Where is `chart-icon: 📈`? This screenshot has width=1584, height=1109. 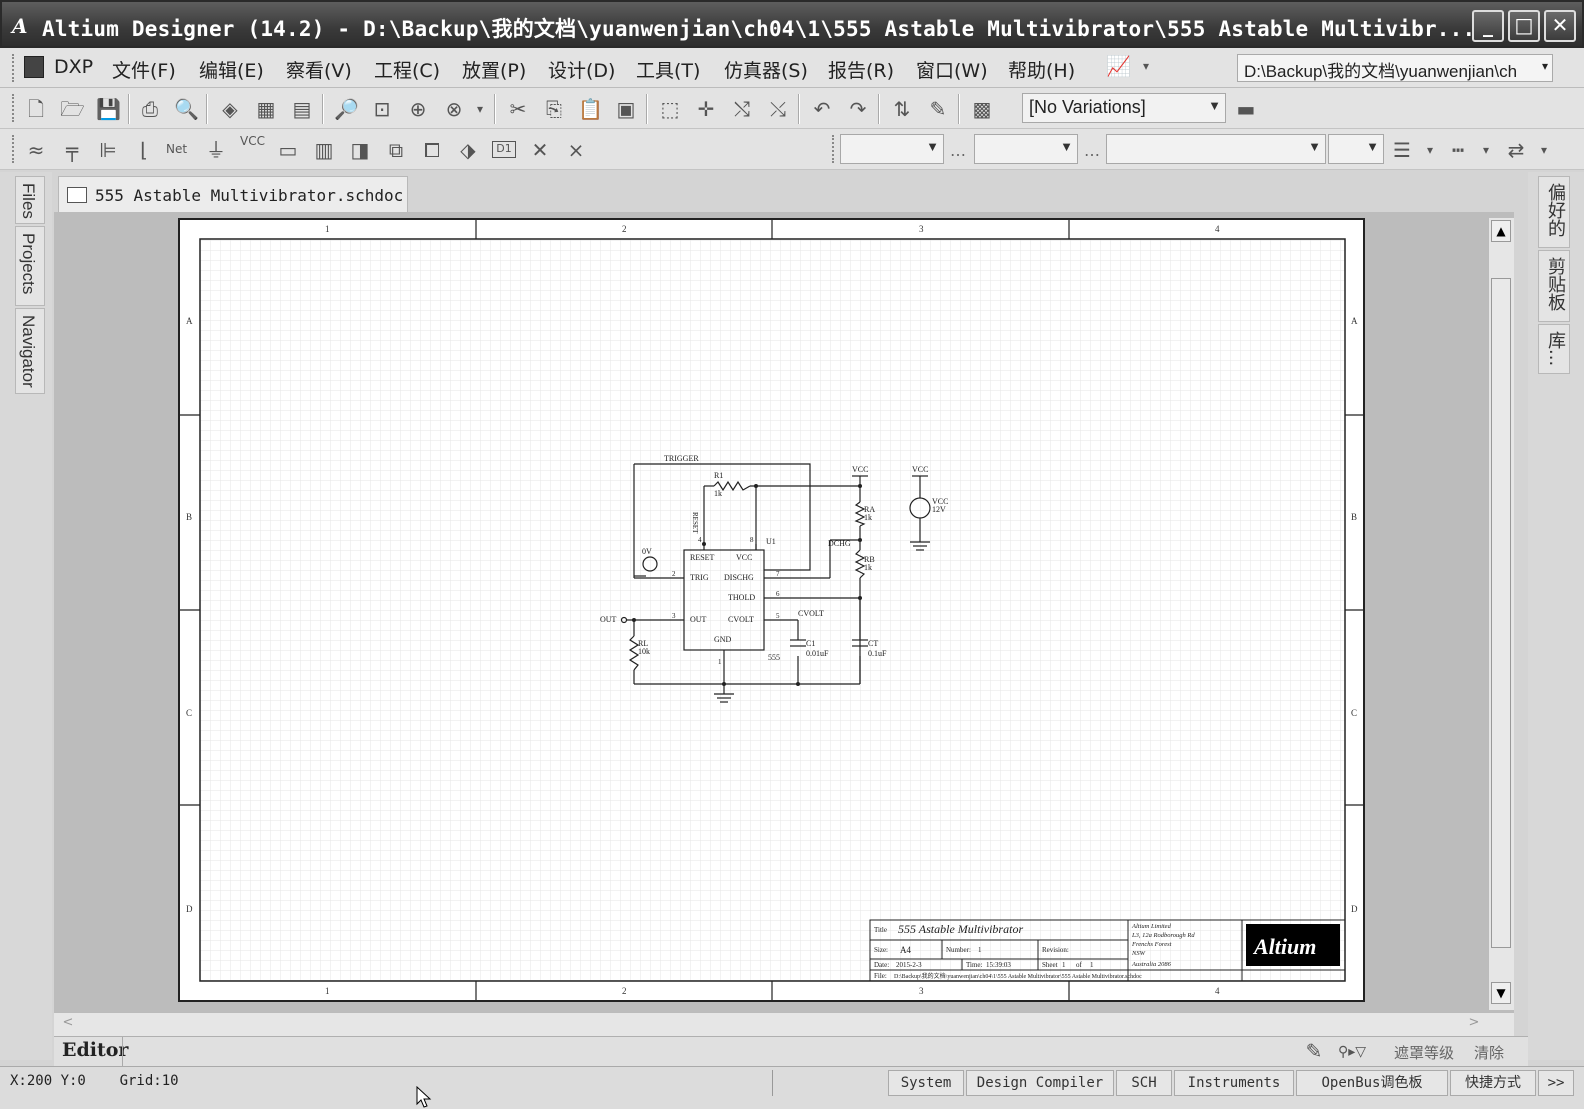
chart-icon: 📈 is located at coordinates (1118, 66).